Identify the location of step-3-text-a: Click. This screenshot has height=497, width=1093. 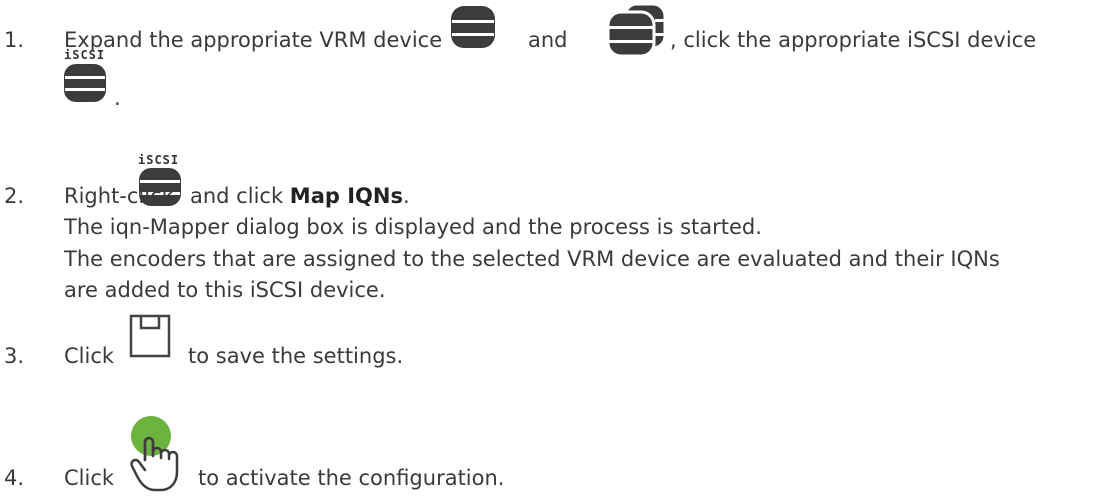
(89, 356).